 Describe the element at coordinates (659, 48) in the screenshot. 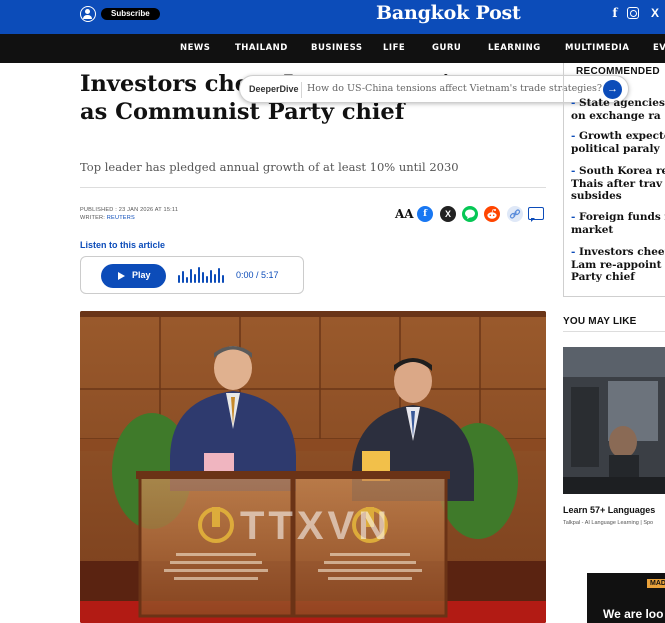

I see `nav-item-ev: EV` at that location.